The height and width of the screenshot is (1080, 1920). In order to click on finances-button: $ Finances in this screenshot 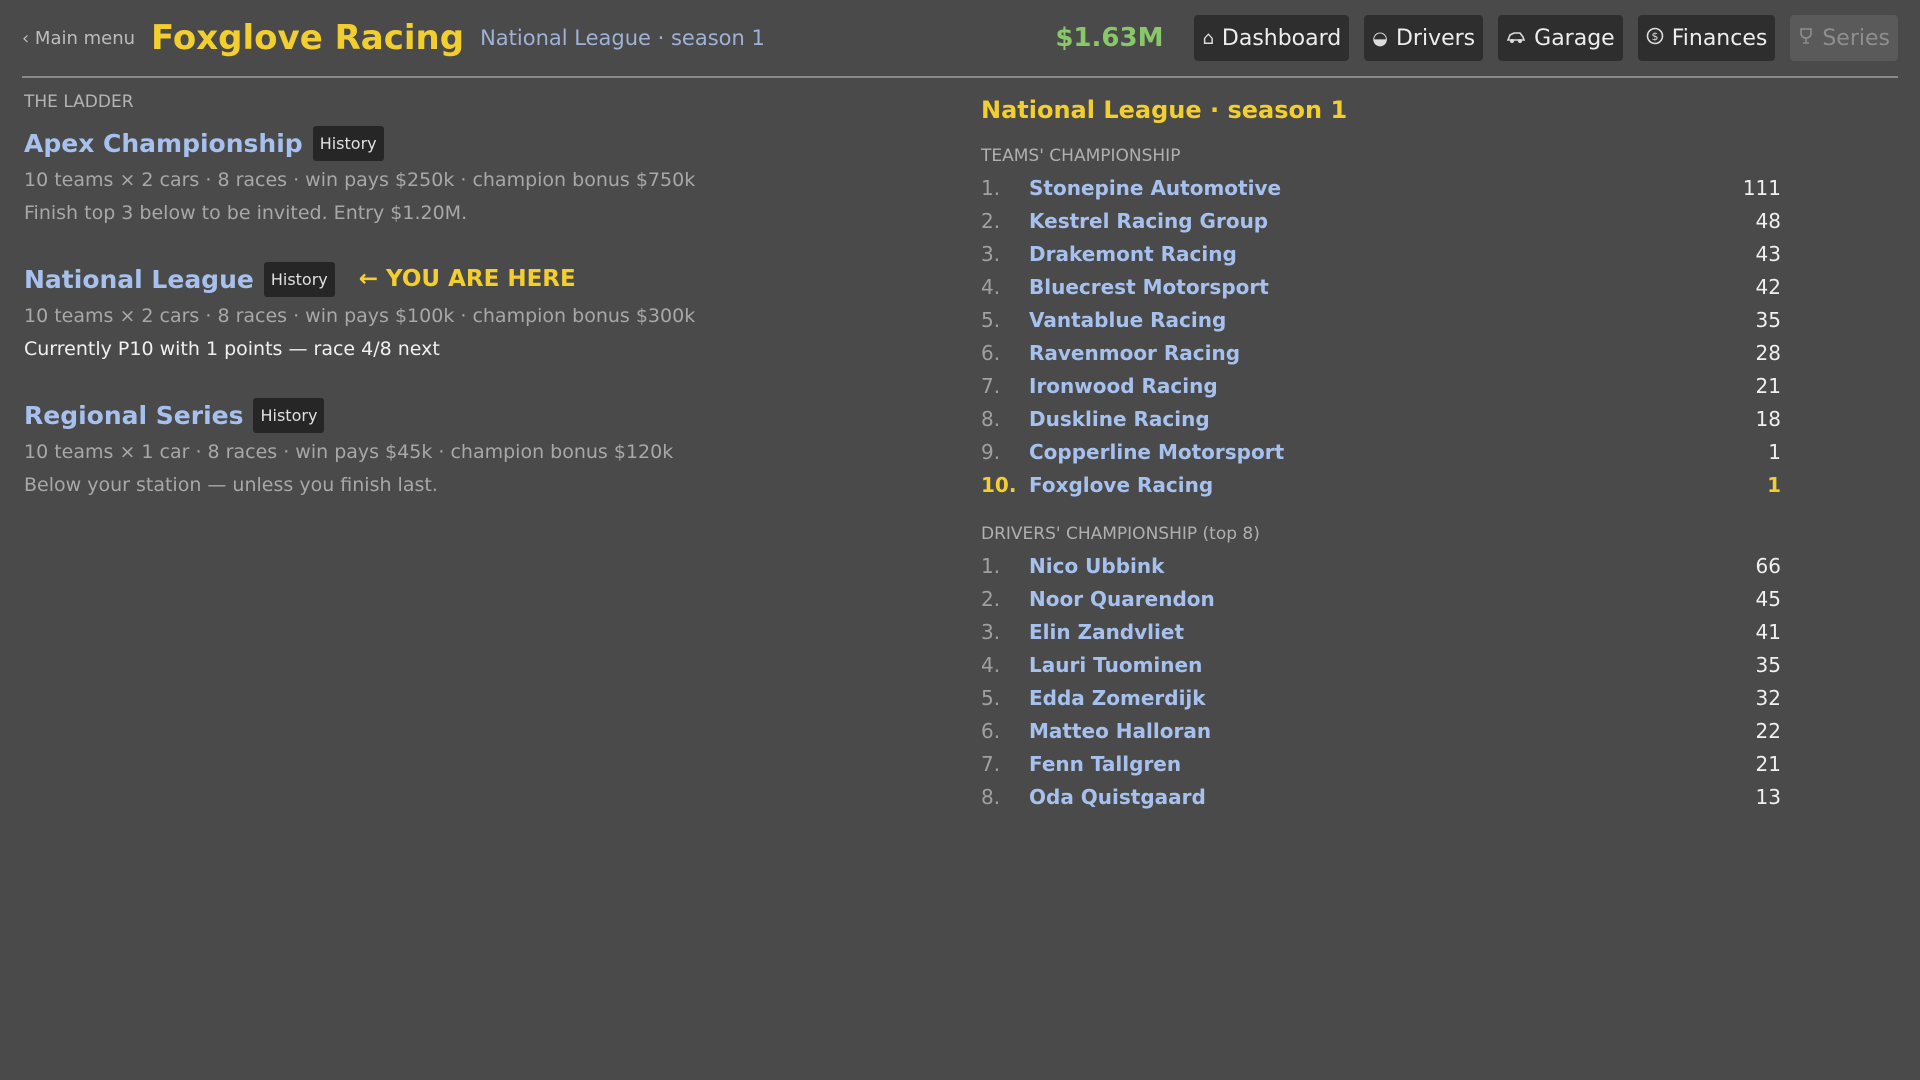, I will do `click(1706, 38)`.